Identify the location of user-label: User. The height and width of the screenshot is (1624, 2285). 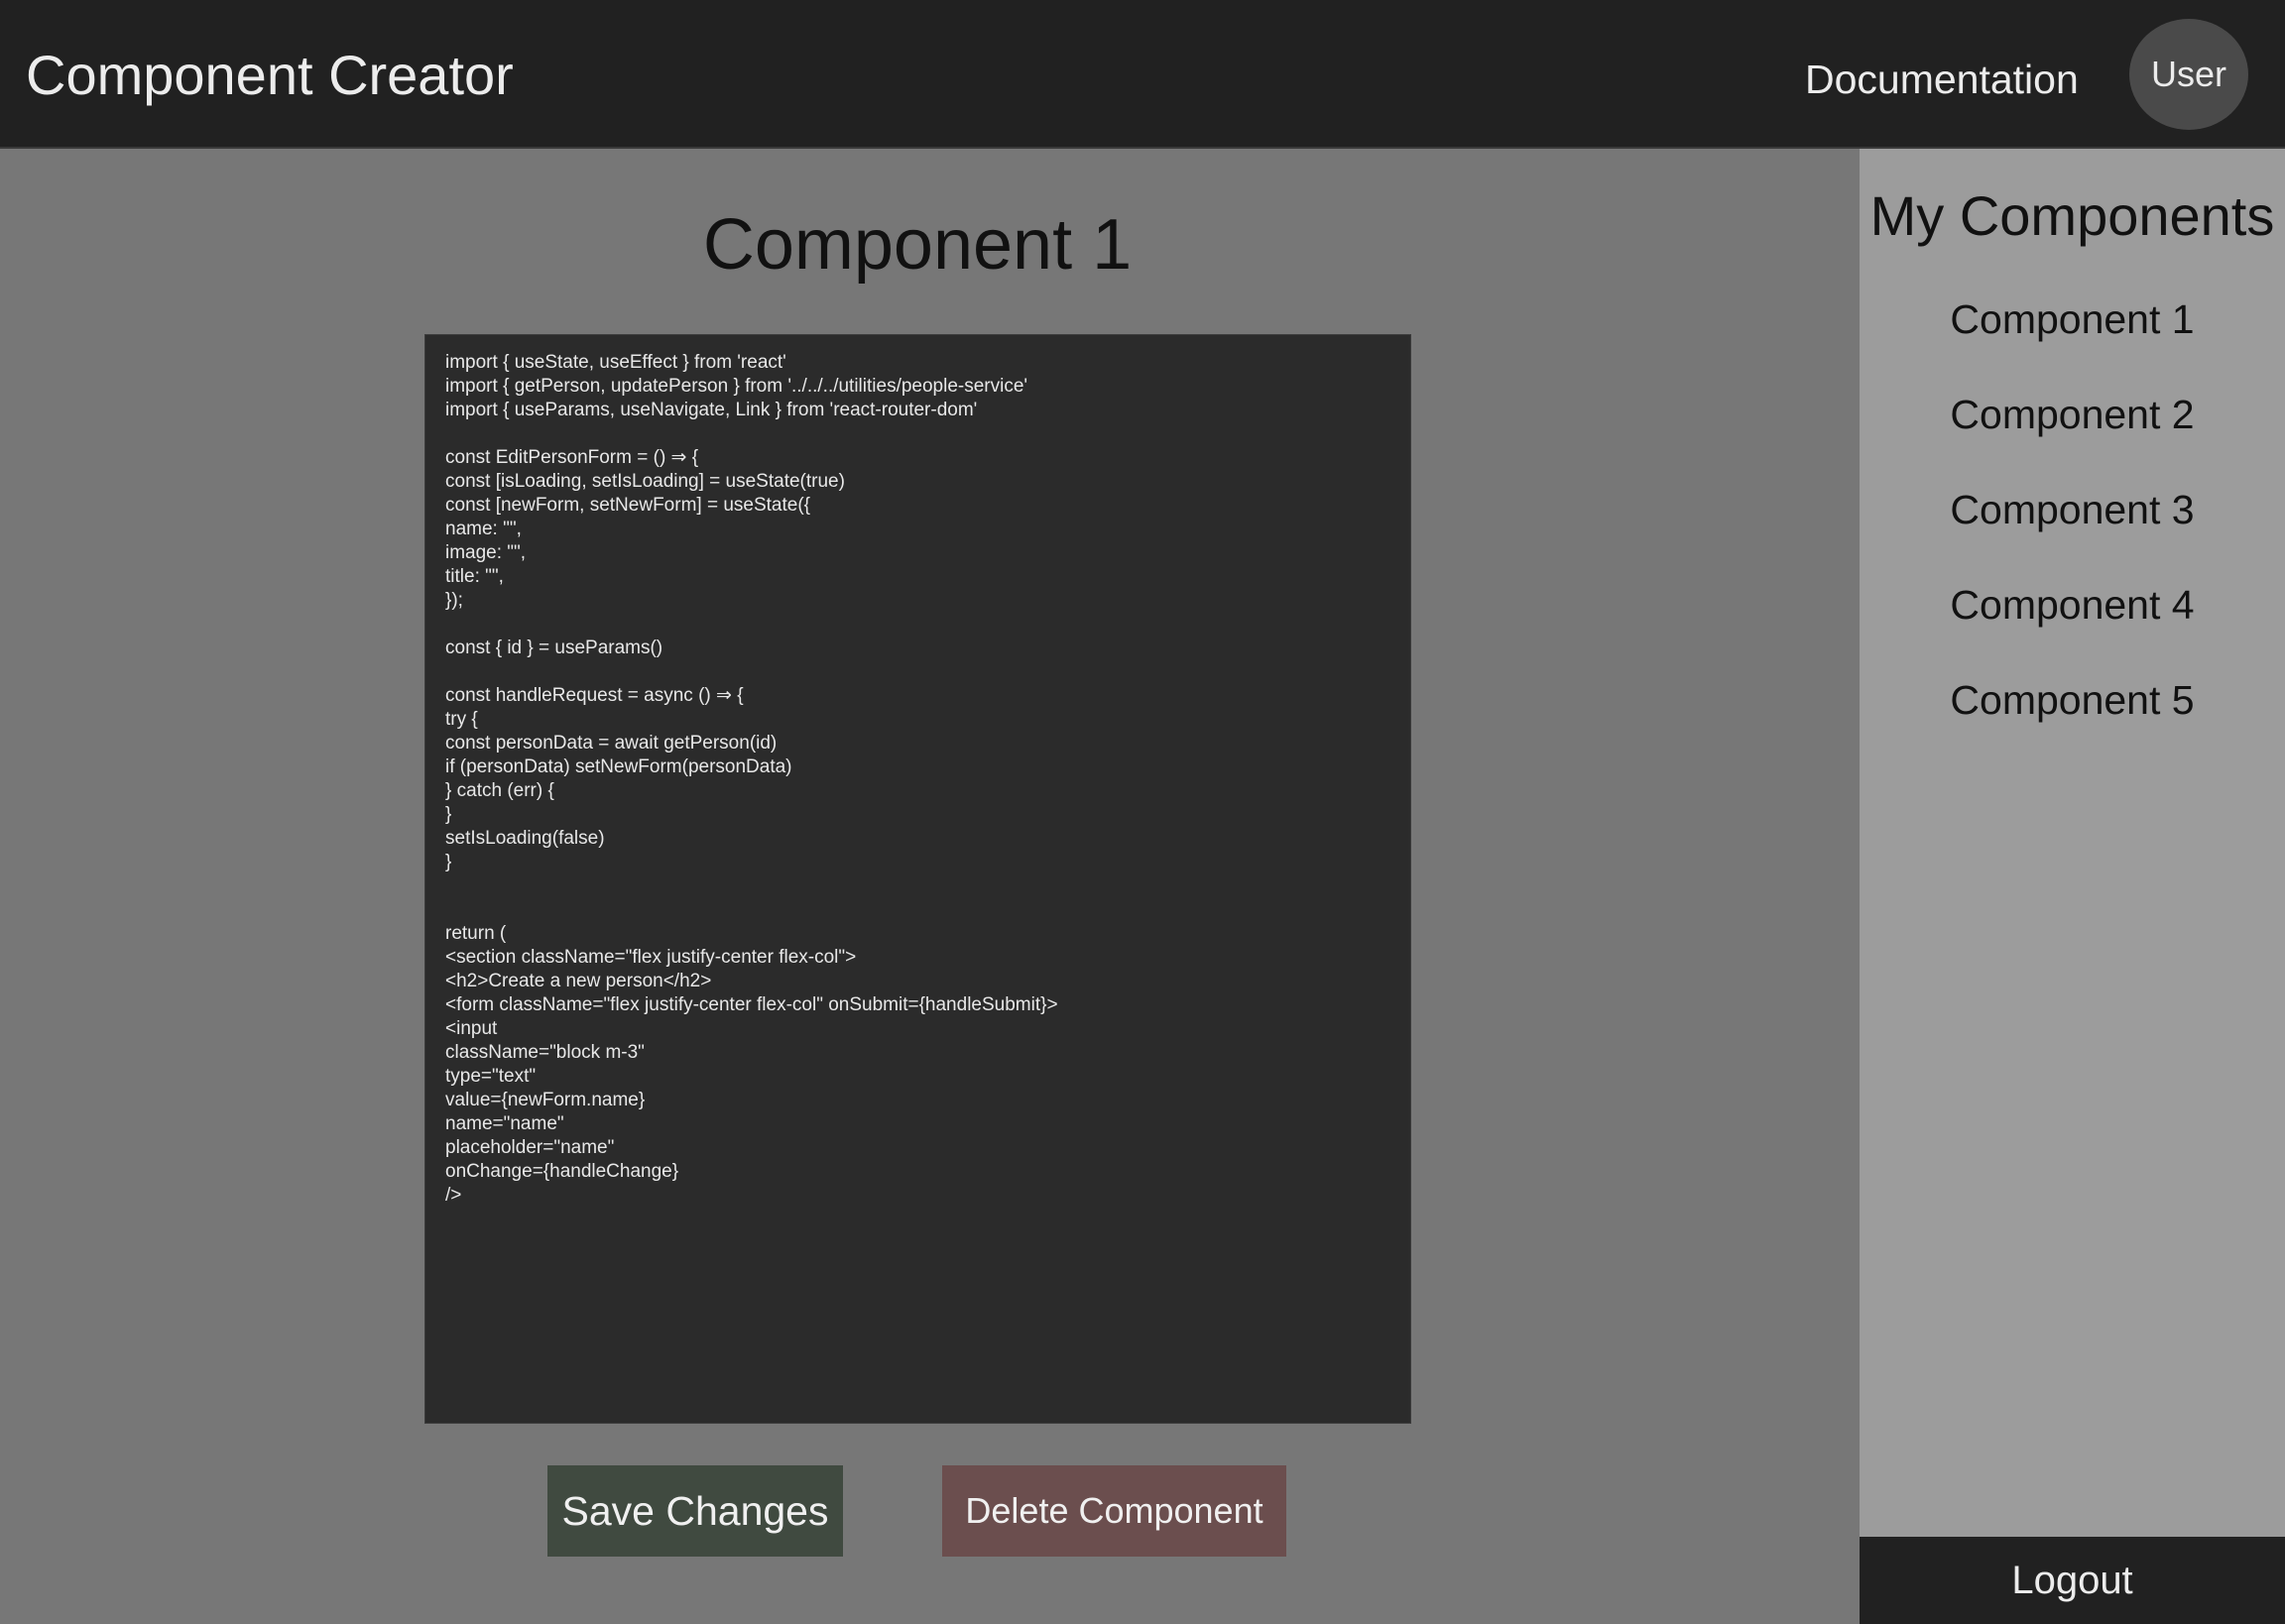
(2188, 74).